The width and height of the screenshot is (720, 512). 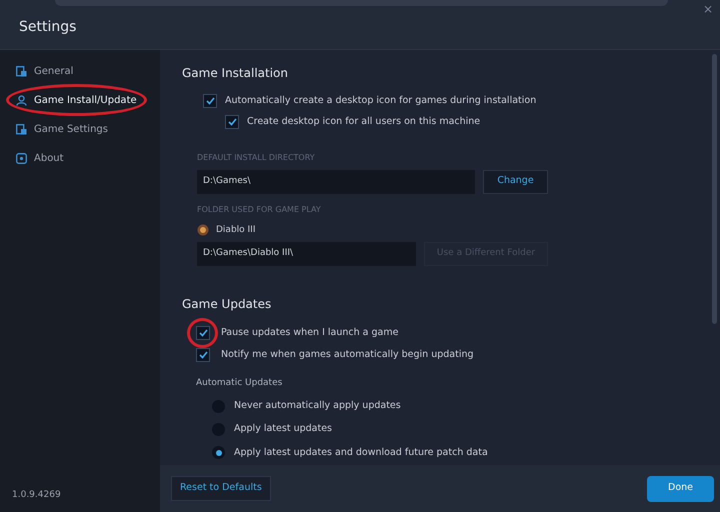 What do you see at coordinates (380, 101) in the screenshot?
I see `checkbox-label: Automatically create a desktop icon for games during installation` at bounding box center [380, 101].